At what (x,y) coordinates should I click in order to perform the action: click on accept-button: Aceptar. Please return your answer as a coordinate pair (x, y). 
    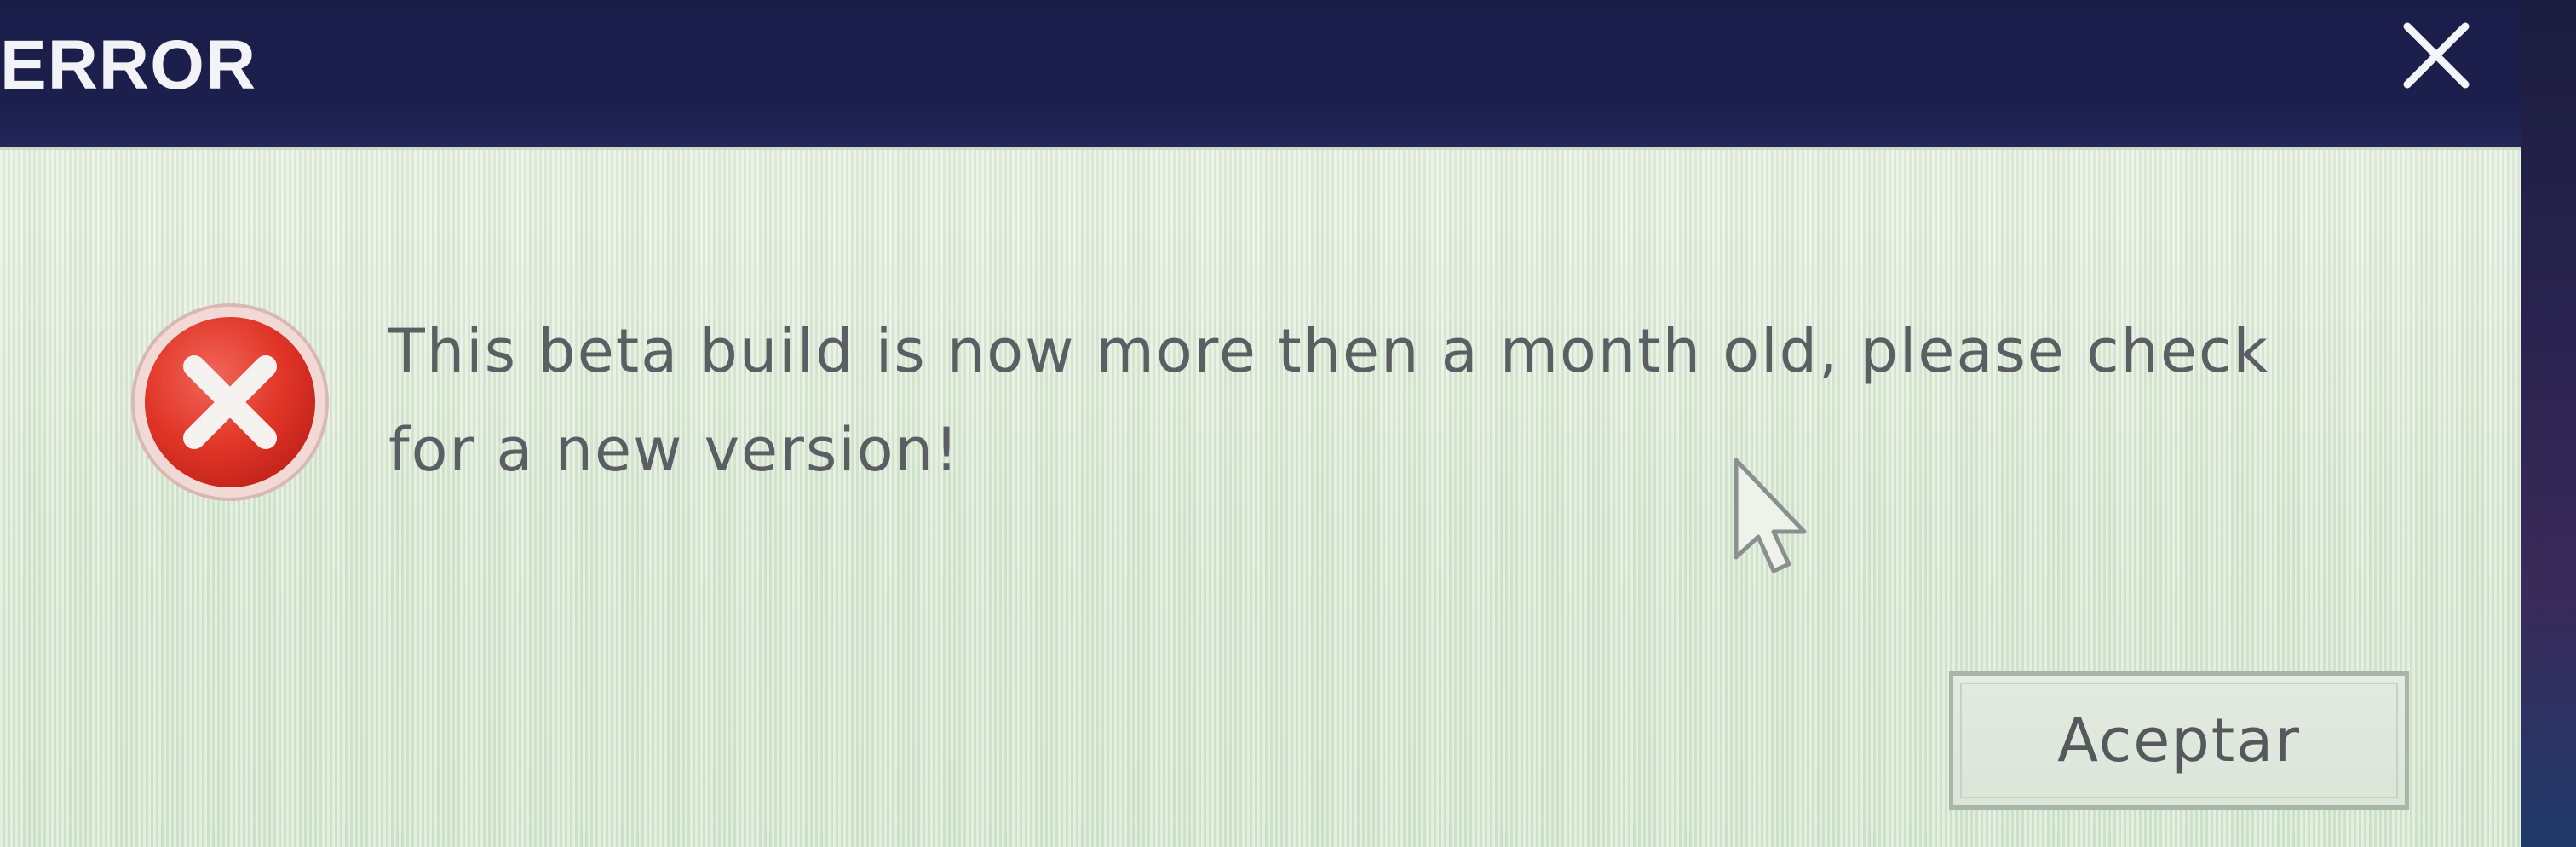
    Looking at the image, I should click on (2179, 740).